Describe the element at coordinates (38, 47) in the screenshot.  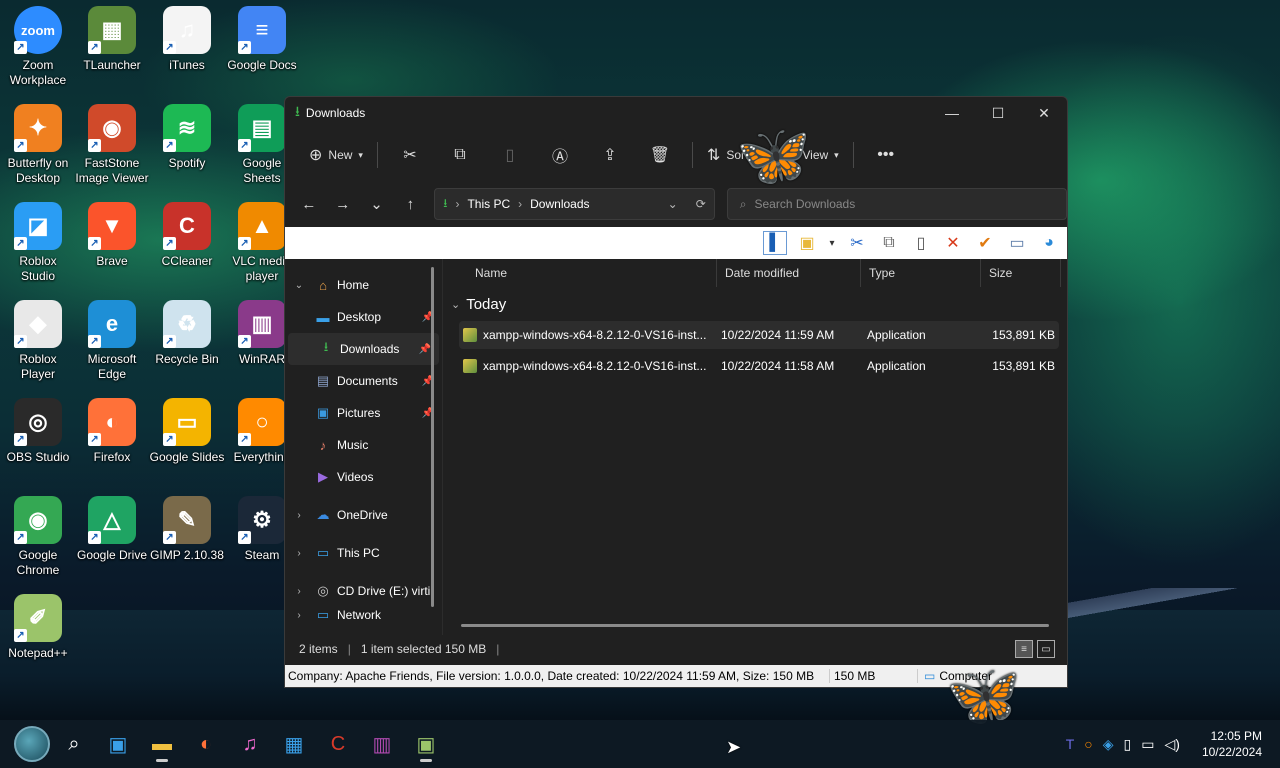
I see `desktop-icon: zoom ↗ Zoom Workplace` at that location.